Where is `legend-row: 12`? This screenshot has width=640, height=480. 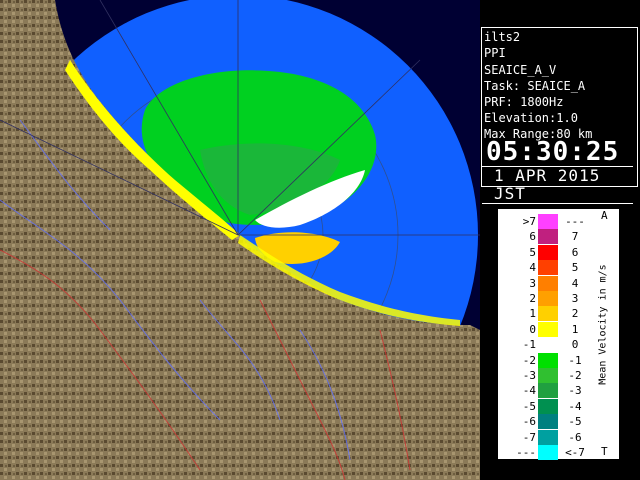
legend-row: 12 is located at coordinates (548, 314).